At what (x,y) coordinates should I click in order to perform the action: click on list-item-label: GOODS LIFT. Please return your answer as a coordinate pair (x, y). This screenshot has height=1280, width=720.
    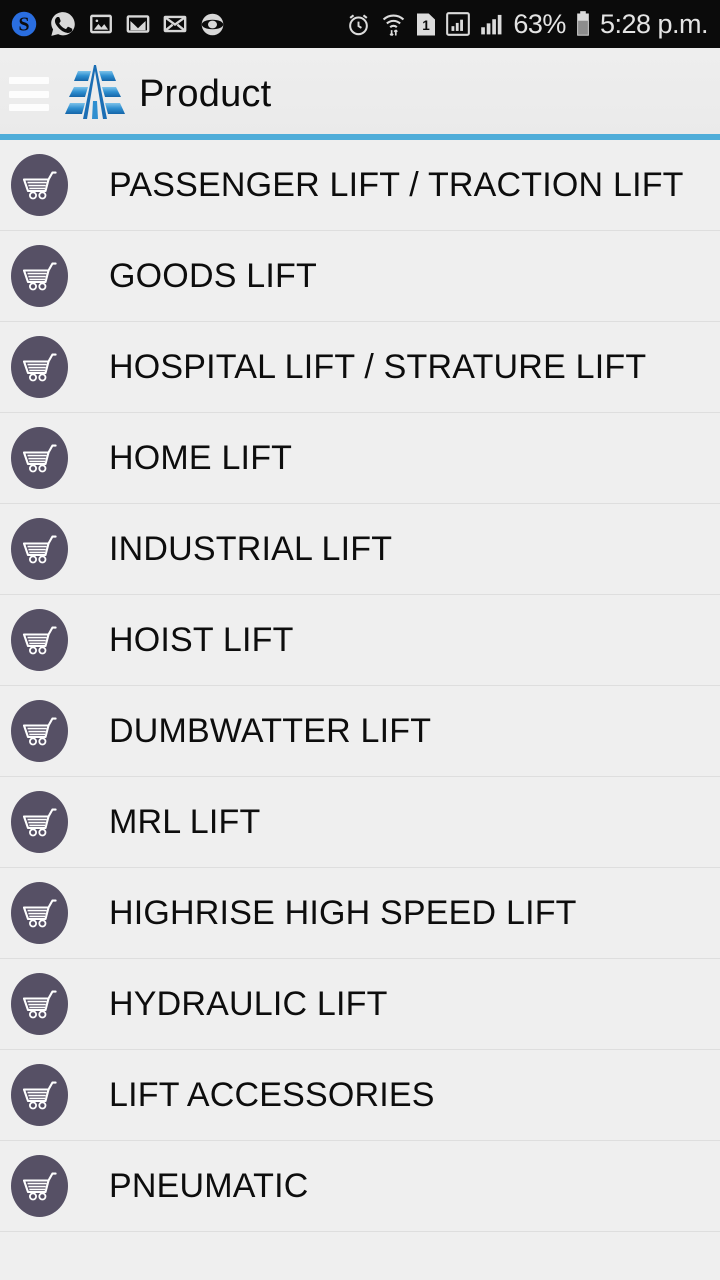
    Looking at the image, I should click on (213, 276).